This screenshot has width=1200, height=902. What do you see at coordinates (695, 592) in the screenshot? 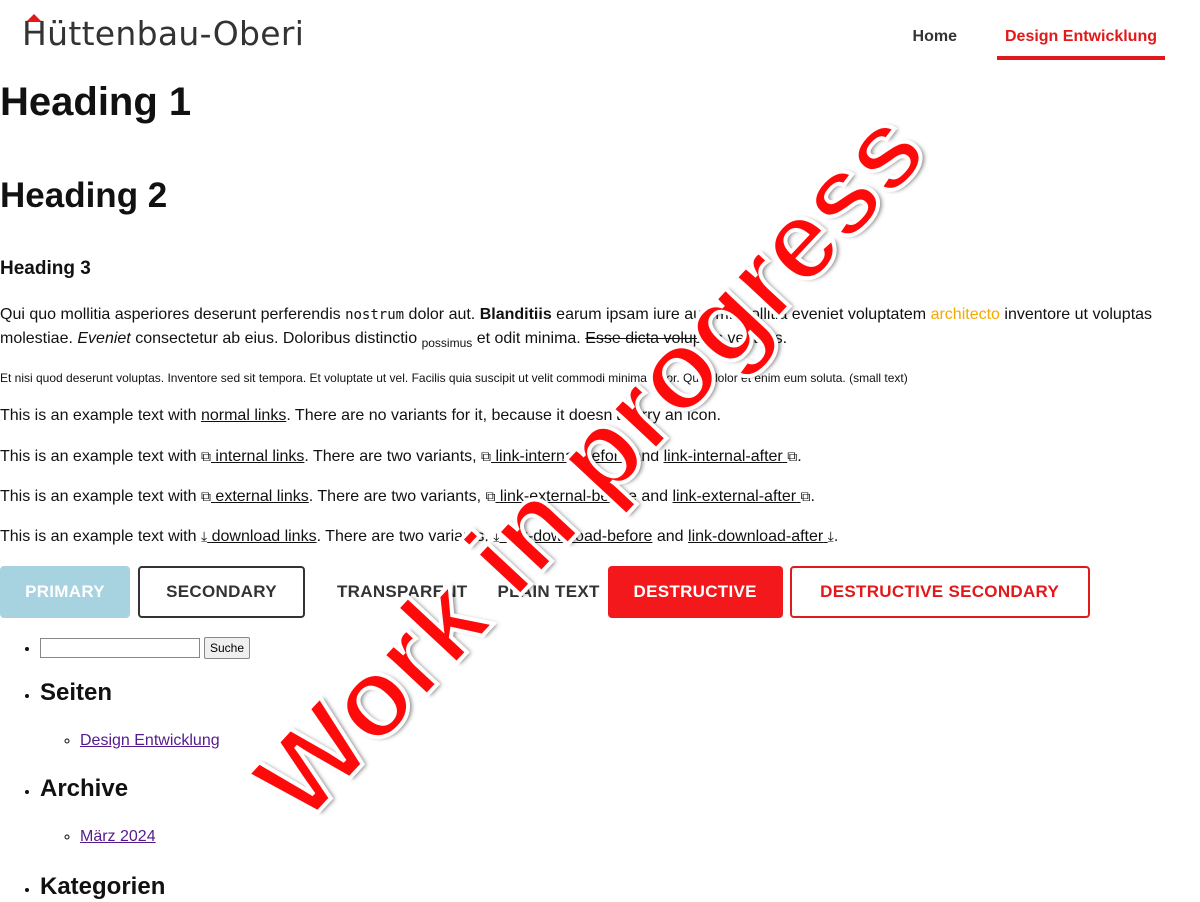
I see `destructive-button: DESTRUCTIVE` at bounding box center [695, 592].